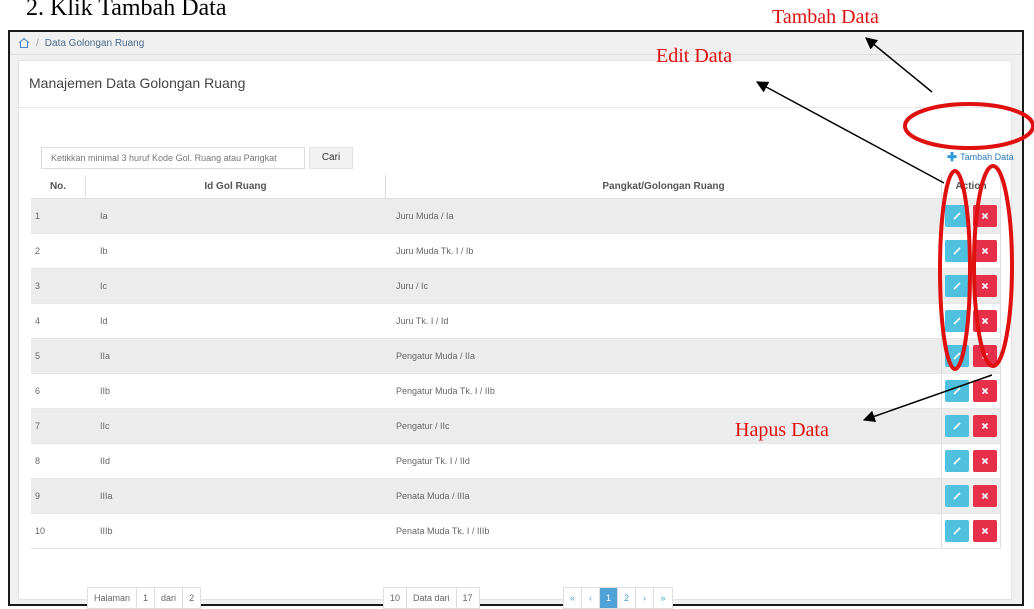 The image size is (1034, 609). What do you see at coordinates (137, 83) in the screenshot?
I see `page-title: Manajemen Data Golongan Ruang` at bounding box center [137, 83].